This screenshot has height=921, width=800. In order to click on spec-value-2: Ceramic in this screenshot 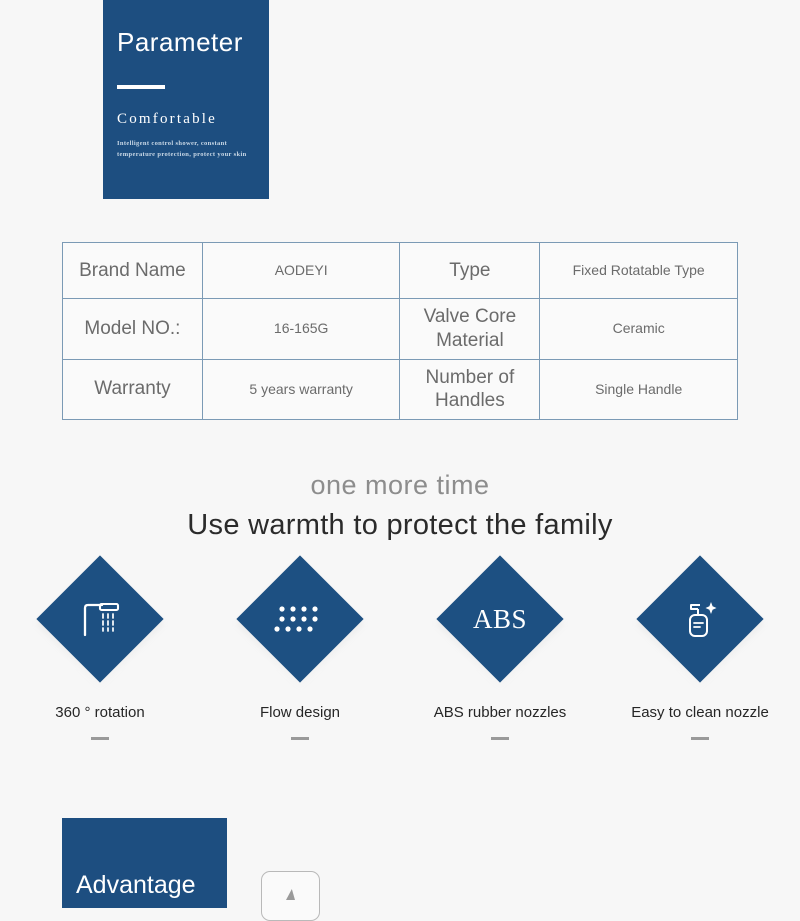, I will do `click(638, 329)`.